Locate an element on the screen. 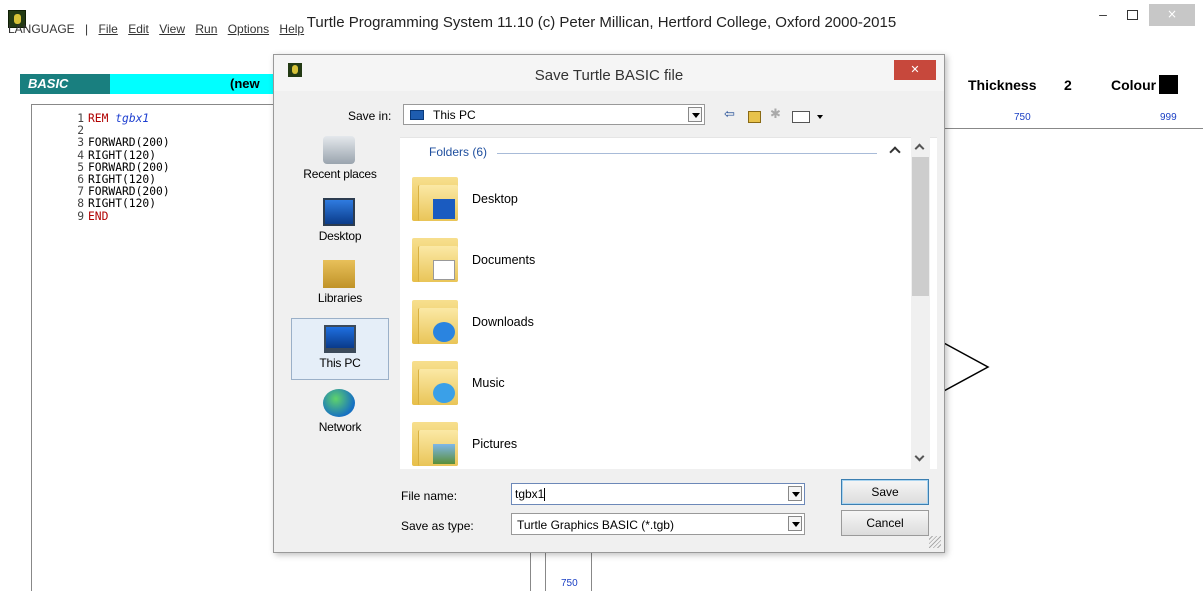  line-number: 4 is located at coordinates (80, 155).